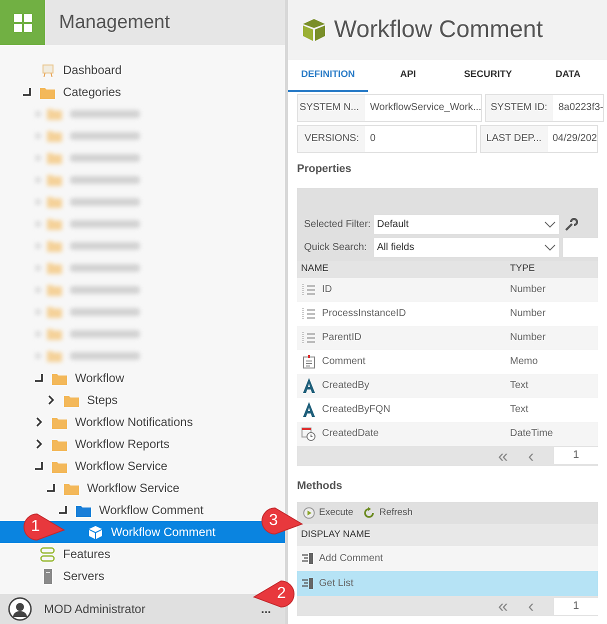  Describe the element at coordinates (274, 594) in the screenshot. I see `callout-tooltip: 2` at that location.